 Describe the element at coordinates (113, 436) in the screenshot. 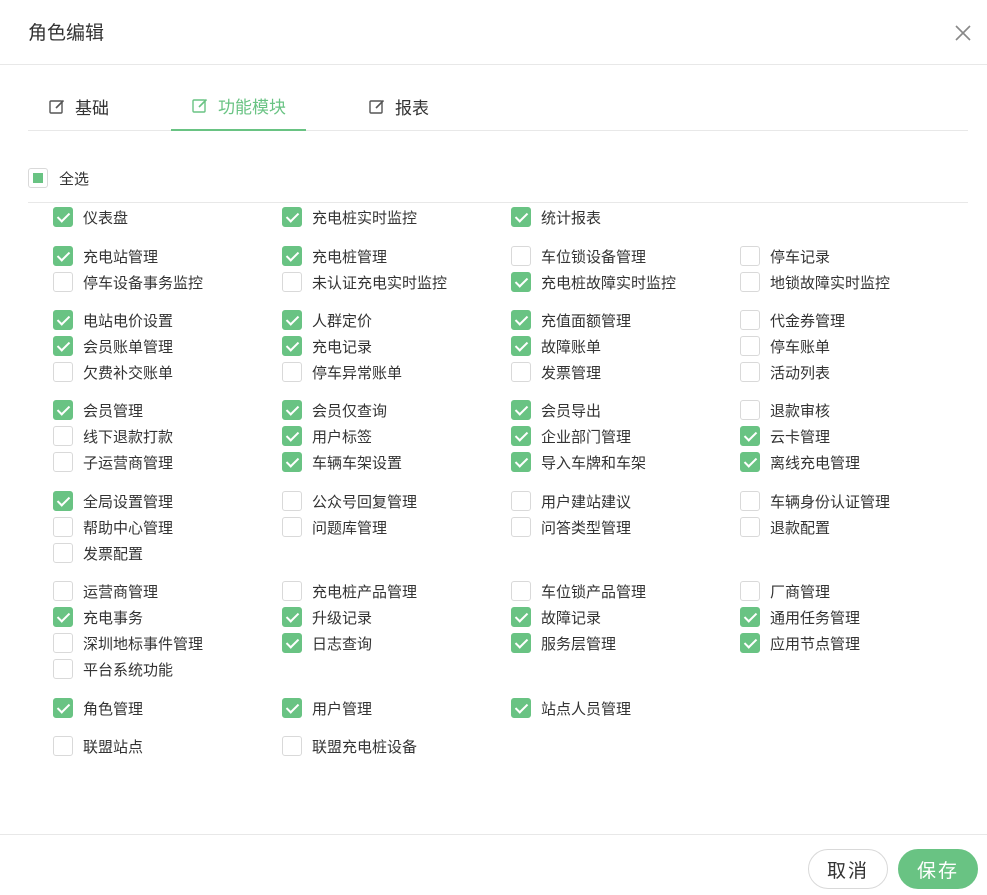

I see `permission-item: 线下退款打款` at that location.